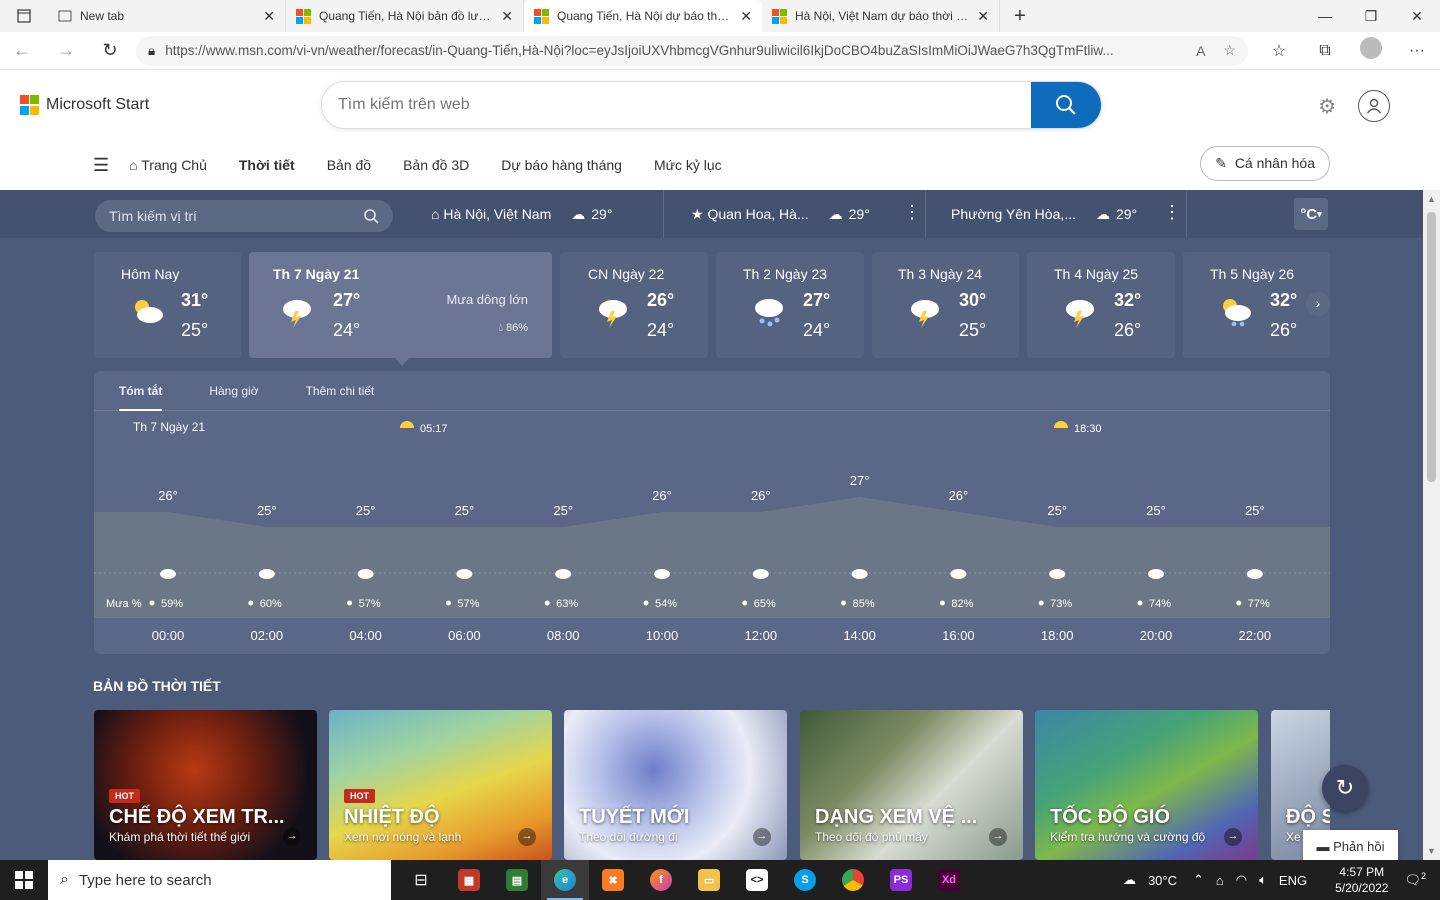 This screenshot has width=1440, height=900. Describe the element at coordinates (436, 165) in the screenshot. I see `nav-3d-maps: Bản đồ 3D` at that location.